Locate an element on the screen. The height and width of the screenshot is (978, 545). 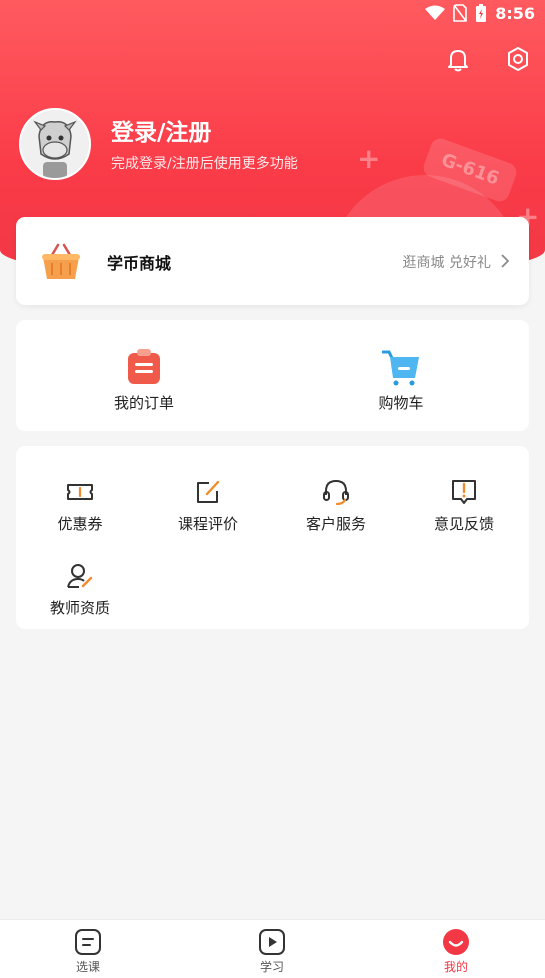
tab-course-select: 选课 is located at coordinates (88, 951).